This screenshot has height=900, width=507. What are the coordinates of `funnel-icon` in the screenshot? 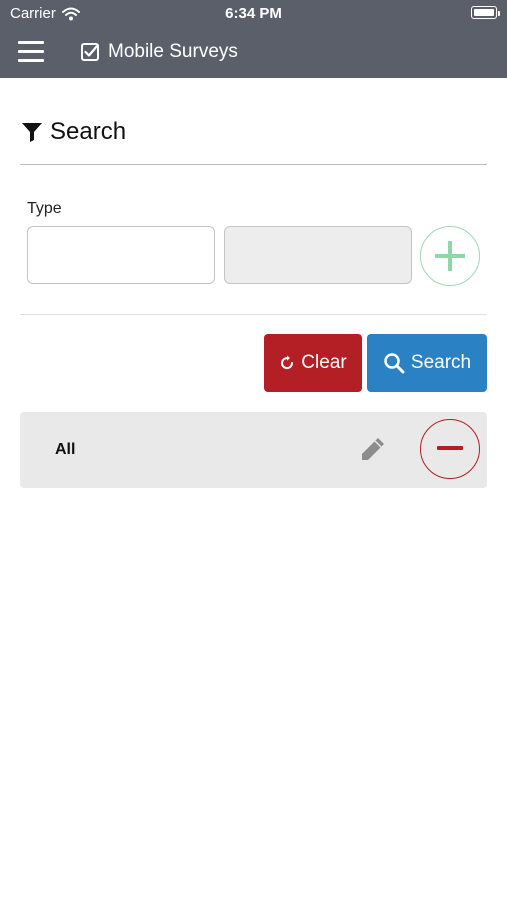 It's located at (32, 132).